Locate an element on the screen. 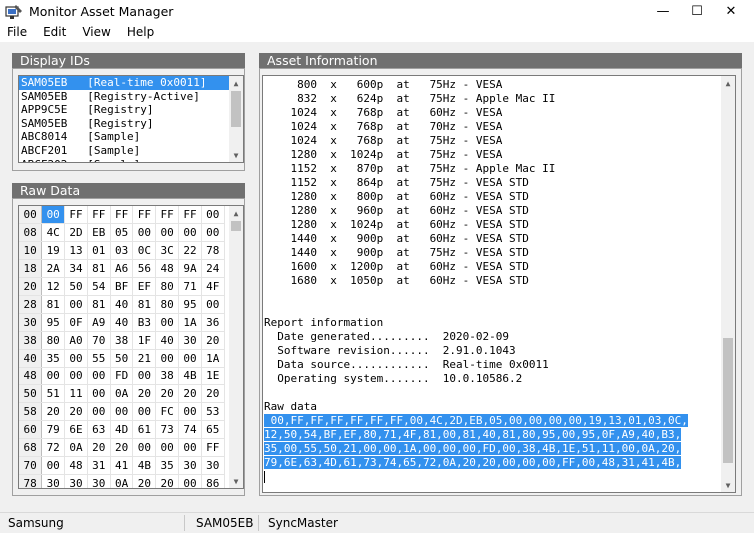 The width and height of the screenshot is (754, 533). hex-byte-cell: B3 is located at coordinates (144, 322).